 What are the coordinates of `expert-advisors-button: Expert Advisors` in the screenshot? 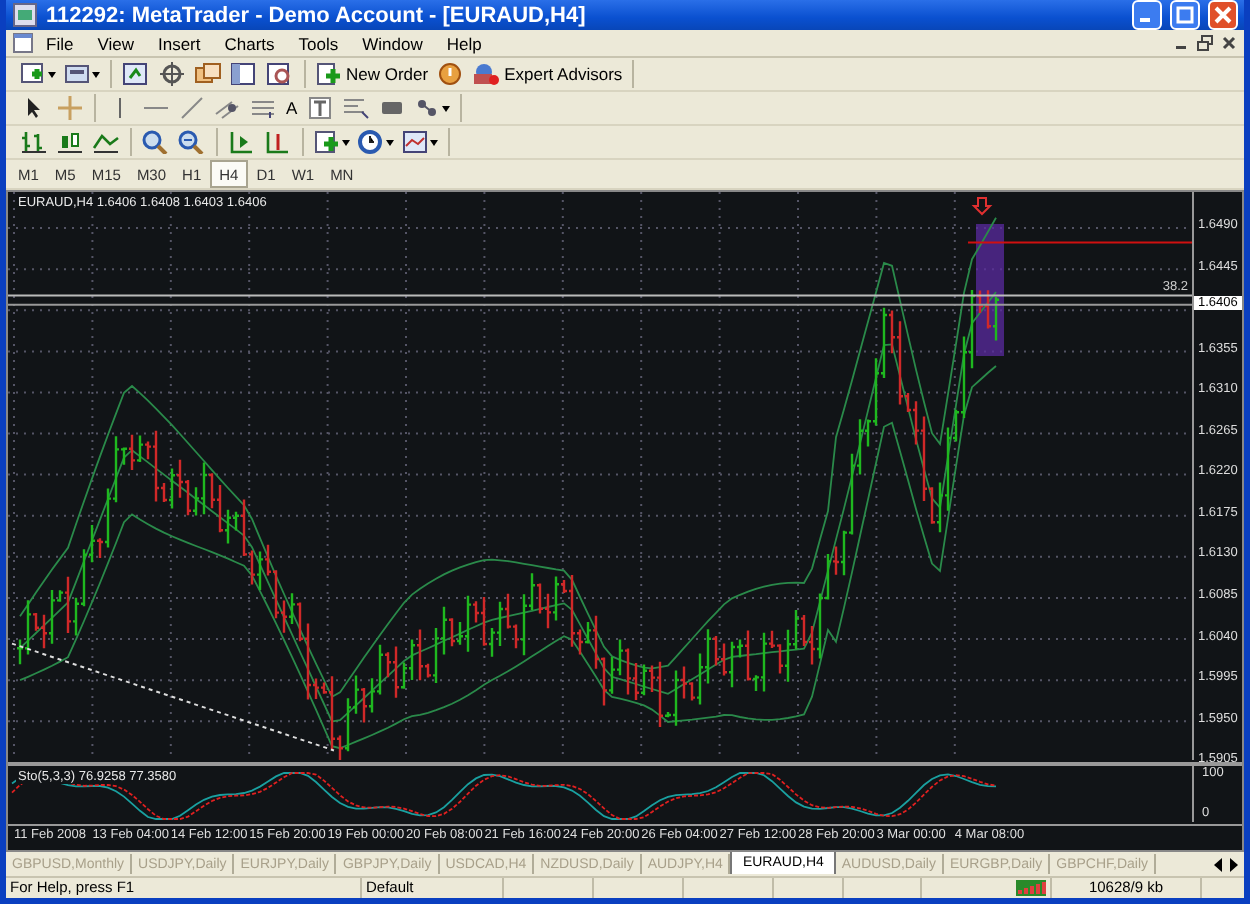 It's located at (547, 74).